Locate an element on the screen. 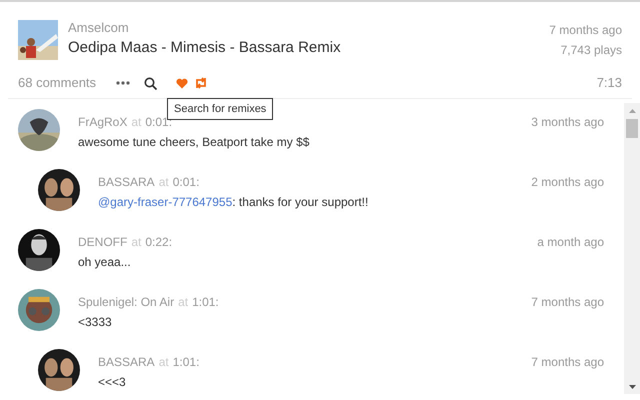 The width and height of the screenshot is (640, 400). heart-icon is located at coordinates (182, 83).